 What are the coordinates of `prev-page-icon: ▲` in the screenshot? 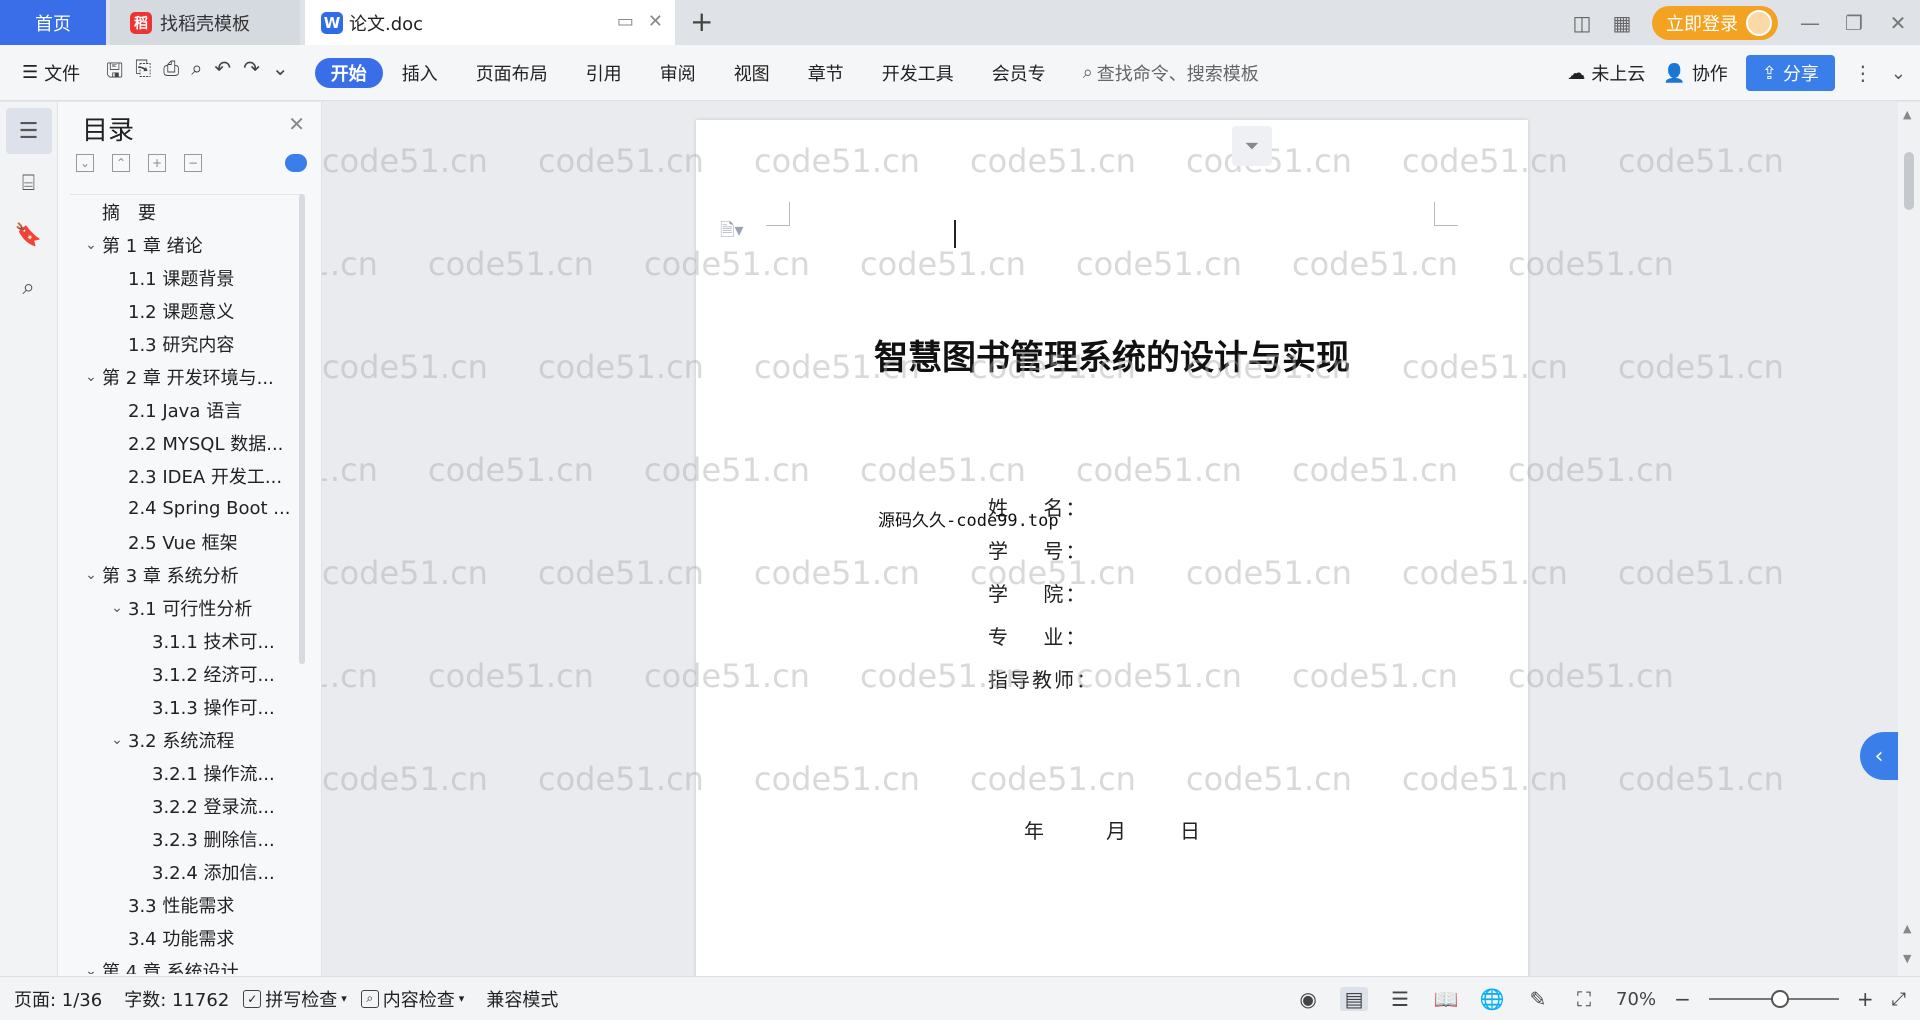 It's located at (1907, 928).